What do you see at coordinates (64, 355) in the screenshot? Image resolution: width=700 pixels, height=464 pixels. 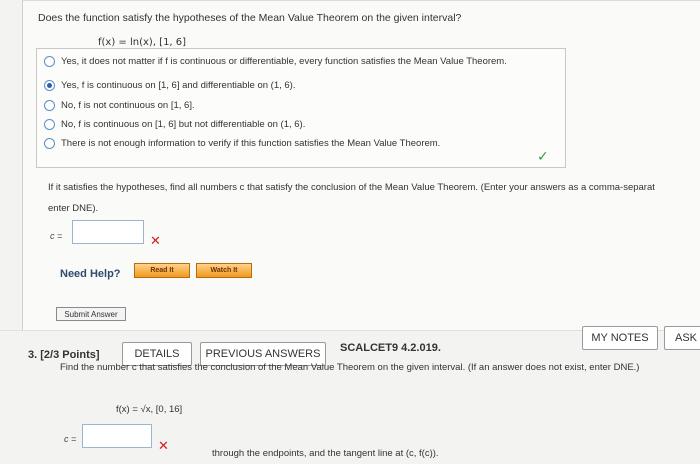 I see `question-3-number: 3. [2/3 Points]` at bounding box center [64, 355].